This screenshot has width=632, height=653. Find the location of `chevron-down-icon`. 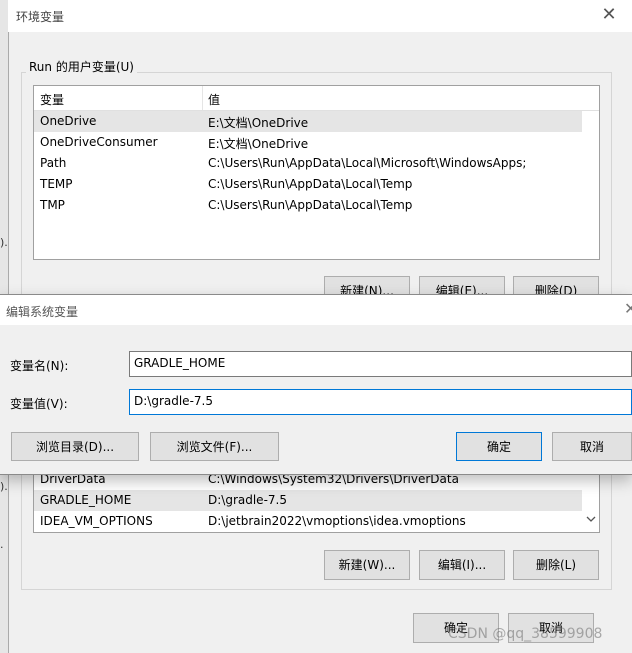

chevron-down-icon is located at coordinates (591, 520).